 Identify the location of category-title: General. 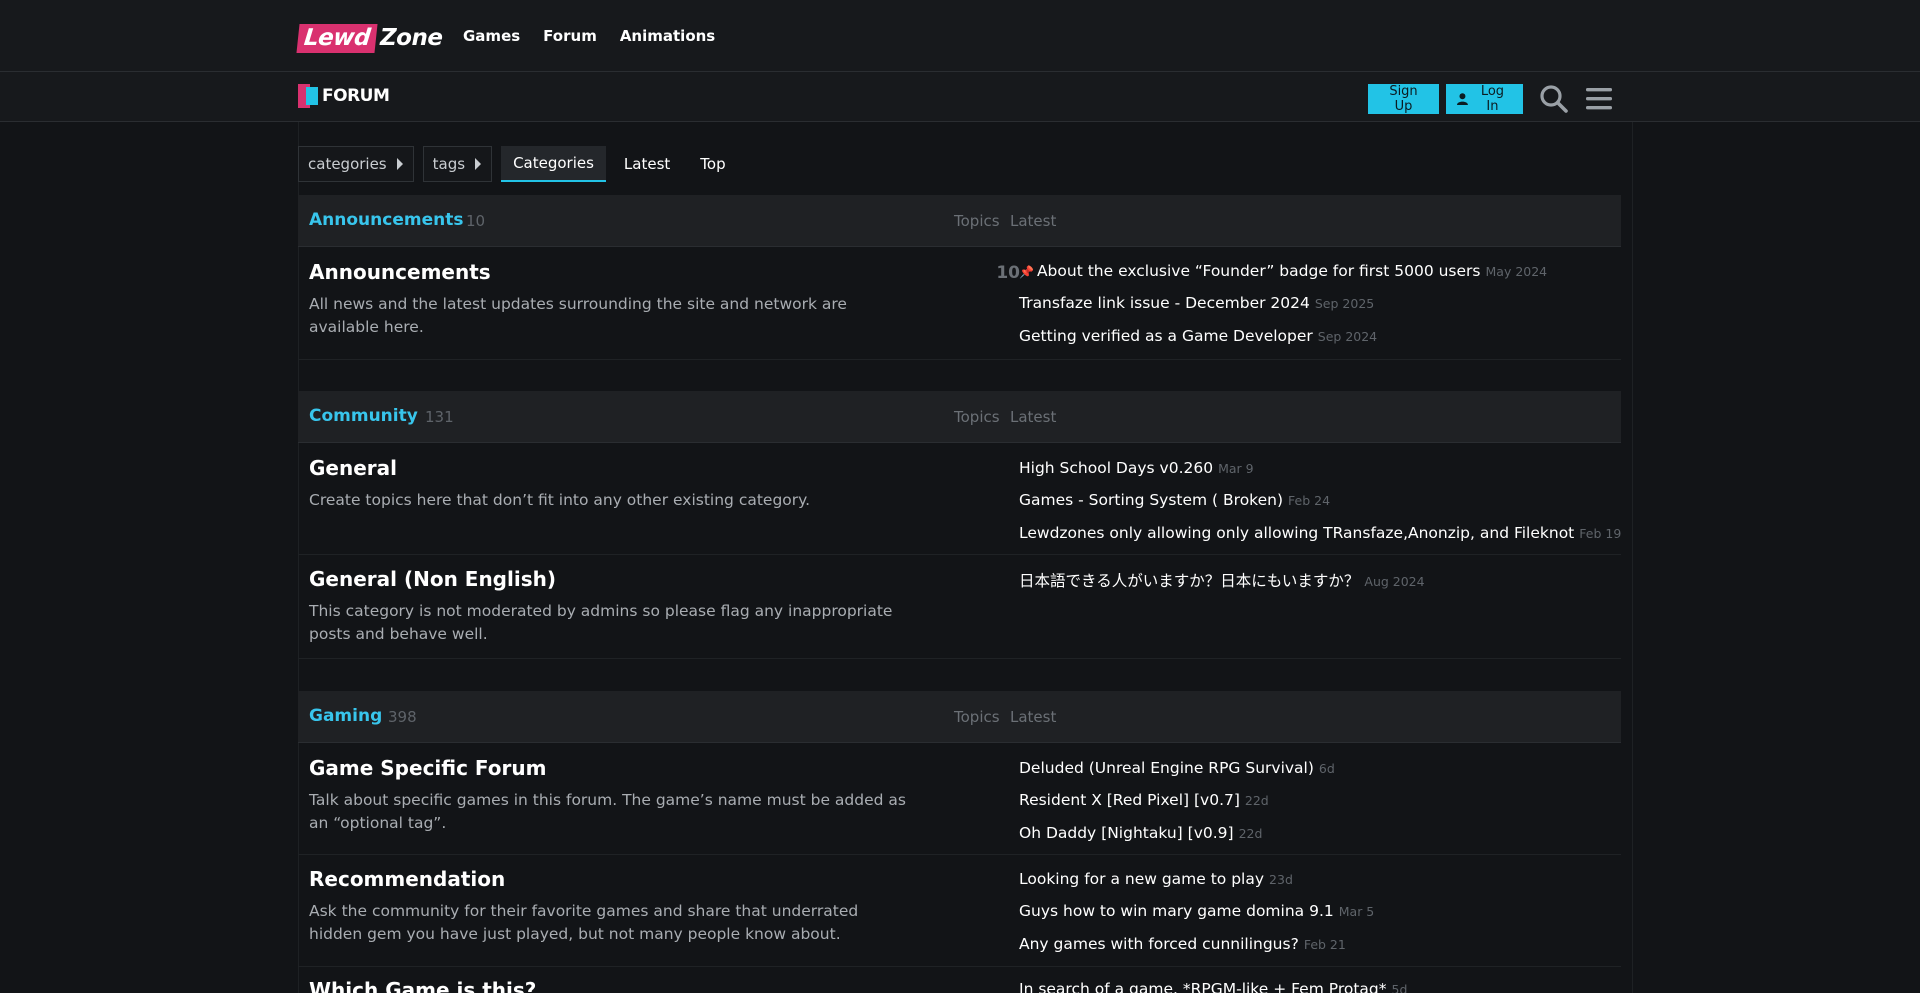
(353, 468).